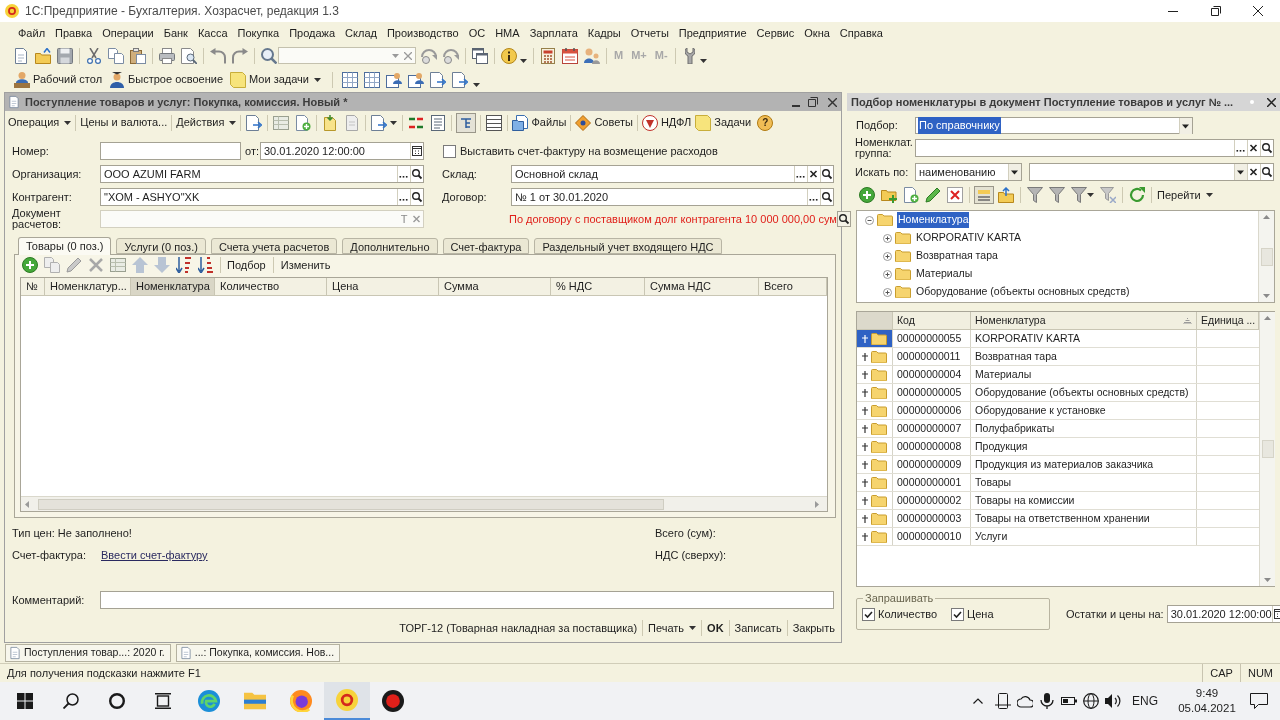 The height and width of the screenshot is (720, 1280). I want to click on row-selector-cell, so click(875, 338).